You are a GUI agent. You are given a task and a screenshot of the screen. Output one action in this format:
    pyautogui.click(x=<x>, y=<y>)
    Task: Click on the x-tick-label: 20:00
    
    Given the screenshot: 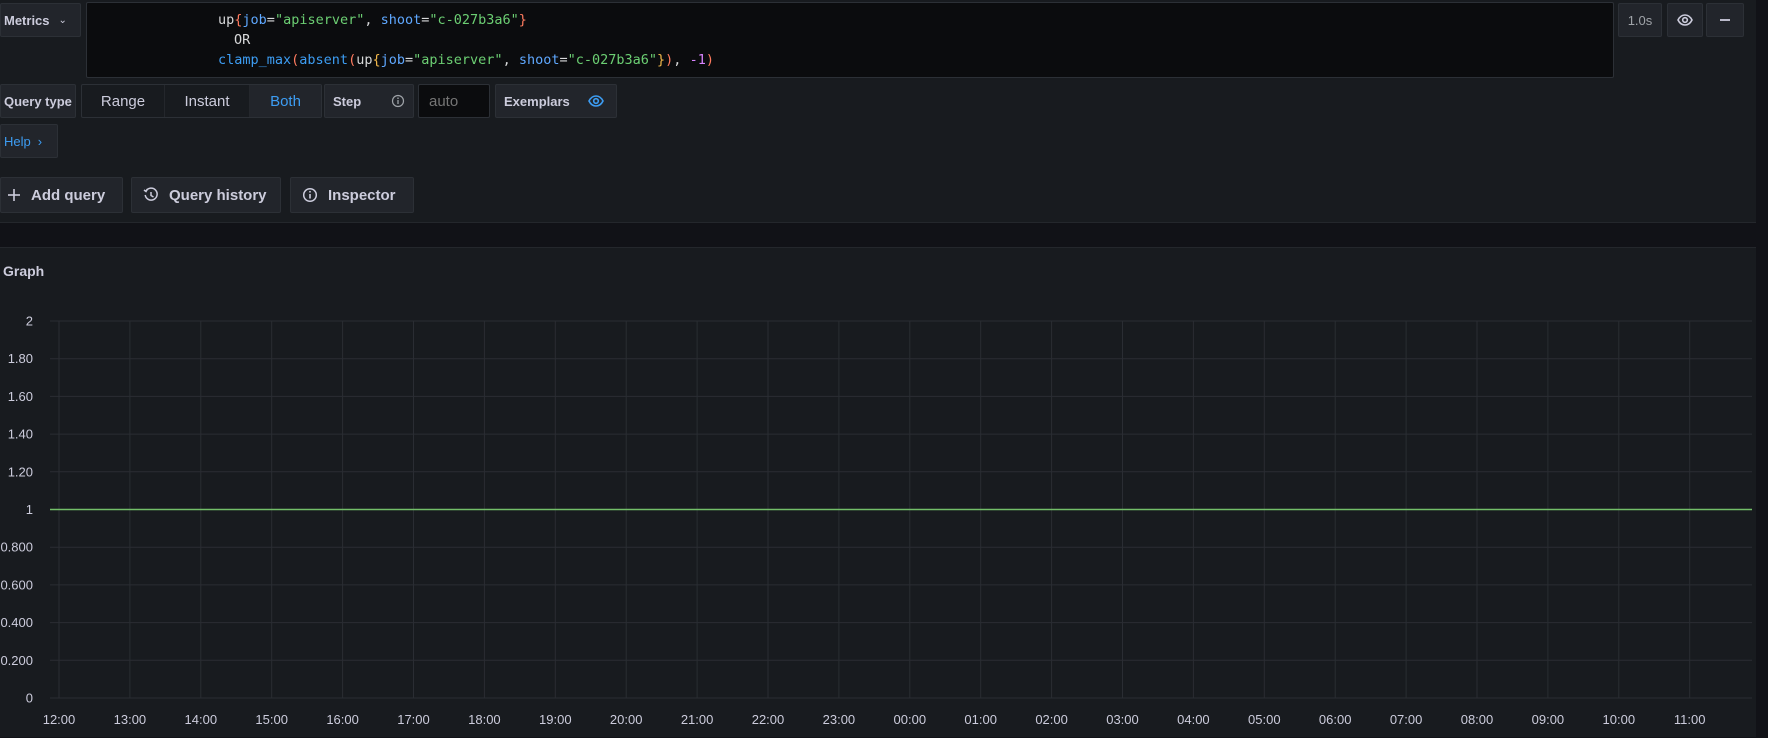 What is the action you would take?
    pyautogui.click(x=626, y=719)
    